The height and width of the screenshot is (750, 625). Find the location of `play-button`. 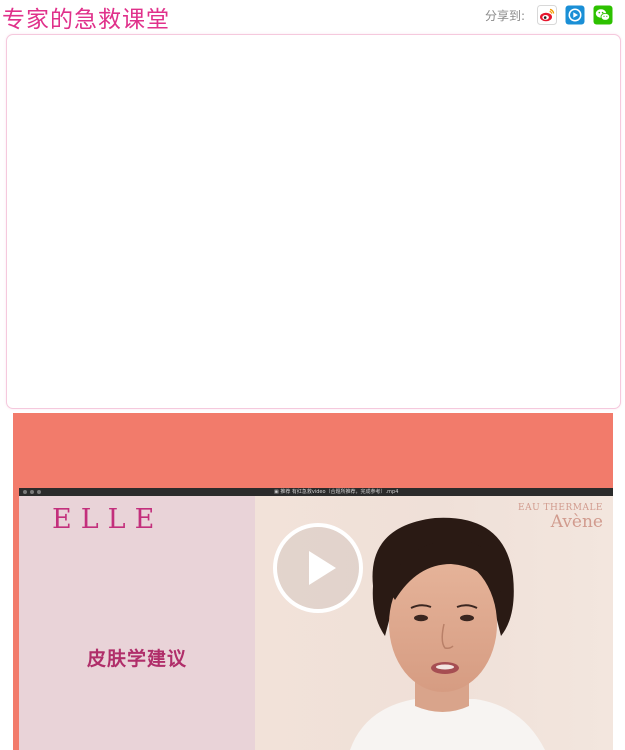

play-button is located at coordinates (318, 568).